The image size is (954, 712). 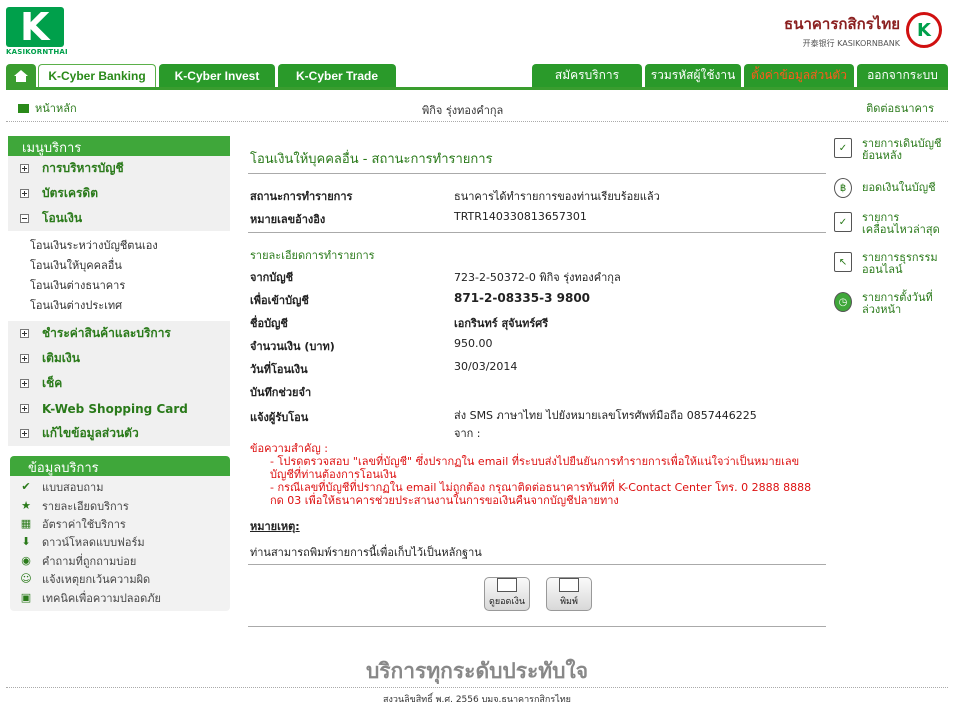 What do you see at coordinates (120, 505) in the screenshot?
I see `info-service-details: ★ รายละเอียดบริการ` at bounding box center [120, 505].